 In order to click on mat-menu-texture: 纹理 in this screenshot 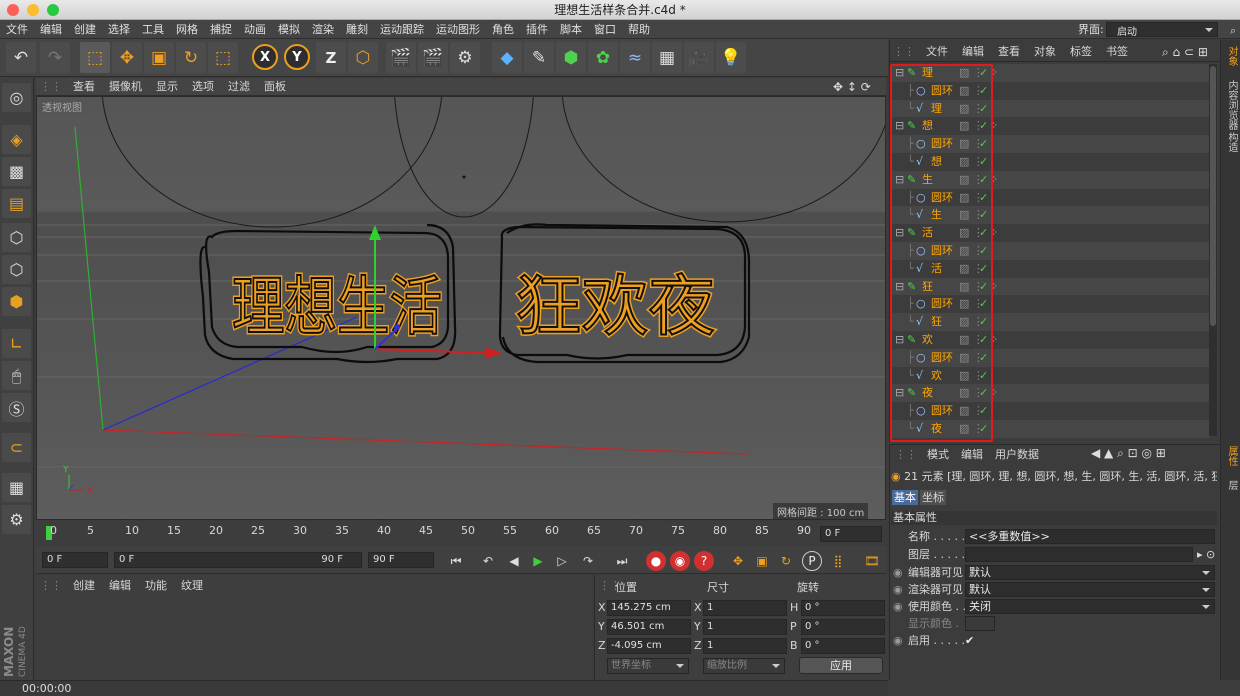, I will do `click(192, 586)`.